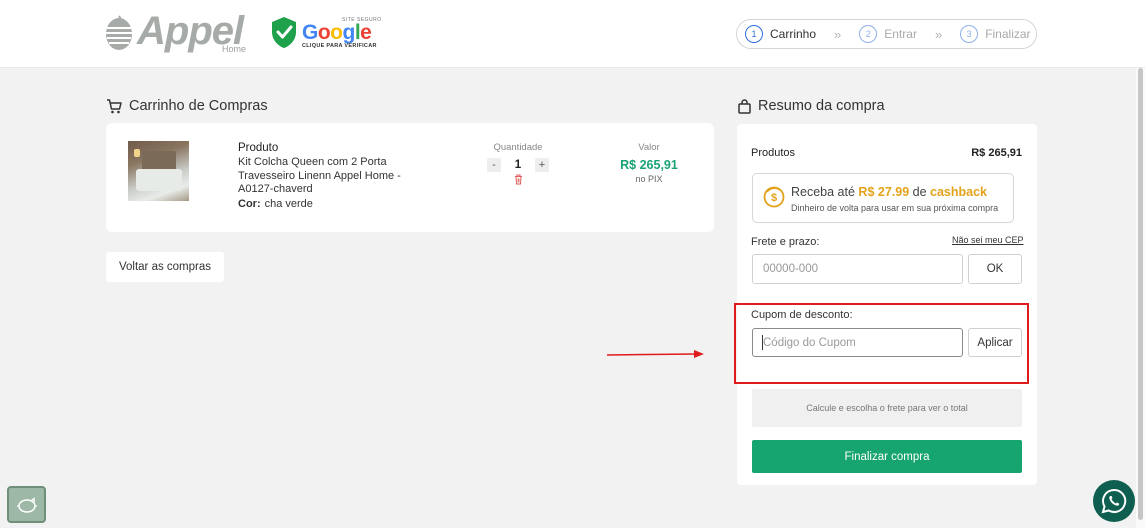  What do you see at coordinates (649, 147) in the screenshot?
I see `price-label: Valor` at bounding box center [649, 147].